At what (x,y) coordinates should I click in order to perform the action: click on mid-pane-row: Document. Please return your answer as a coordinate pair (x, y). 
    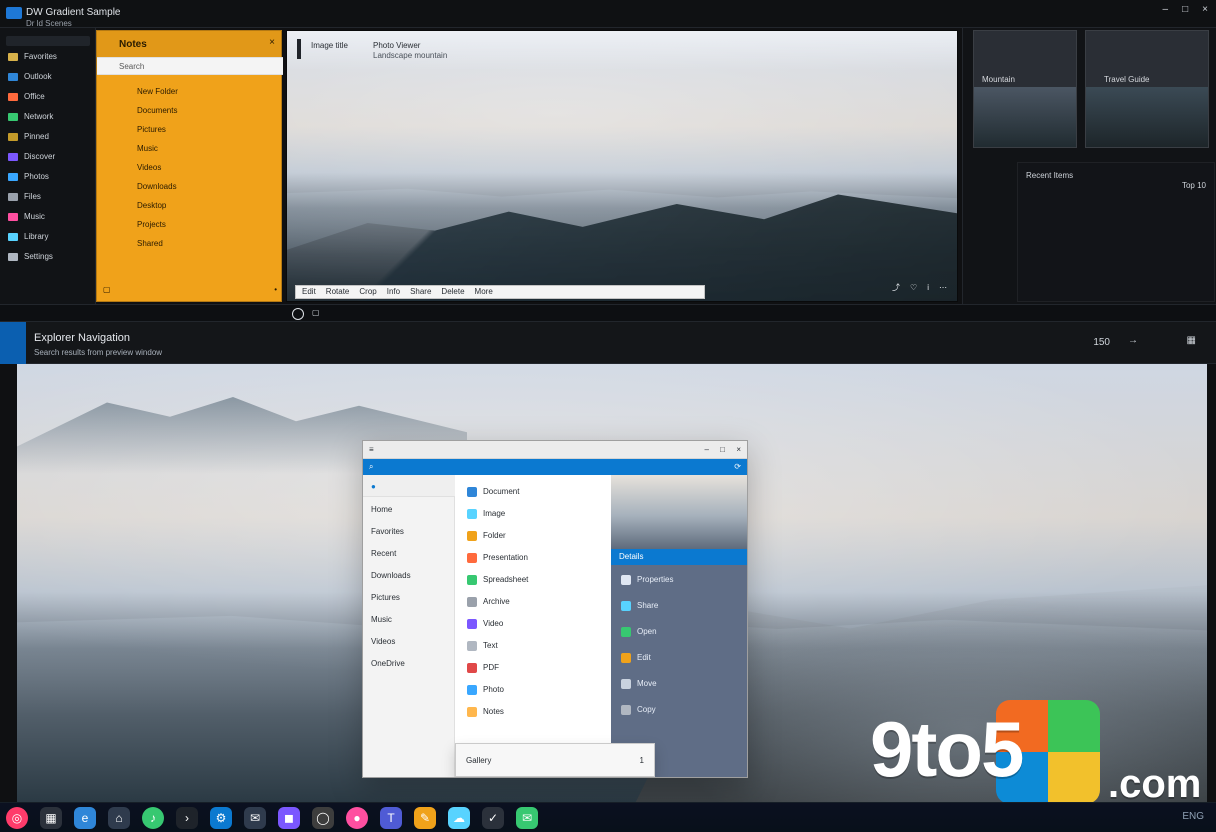
    Looking at the image, I should click on (497, 492).